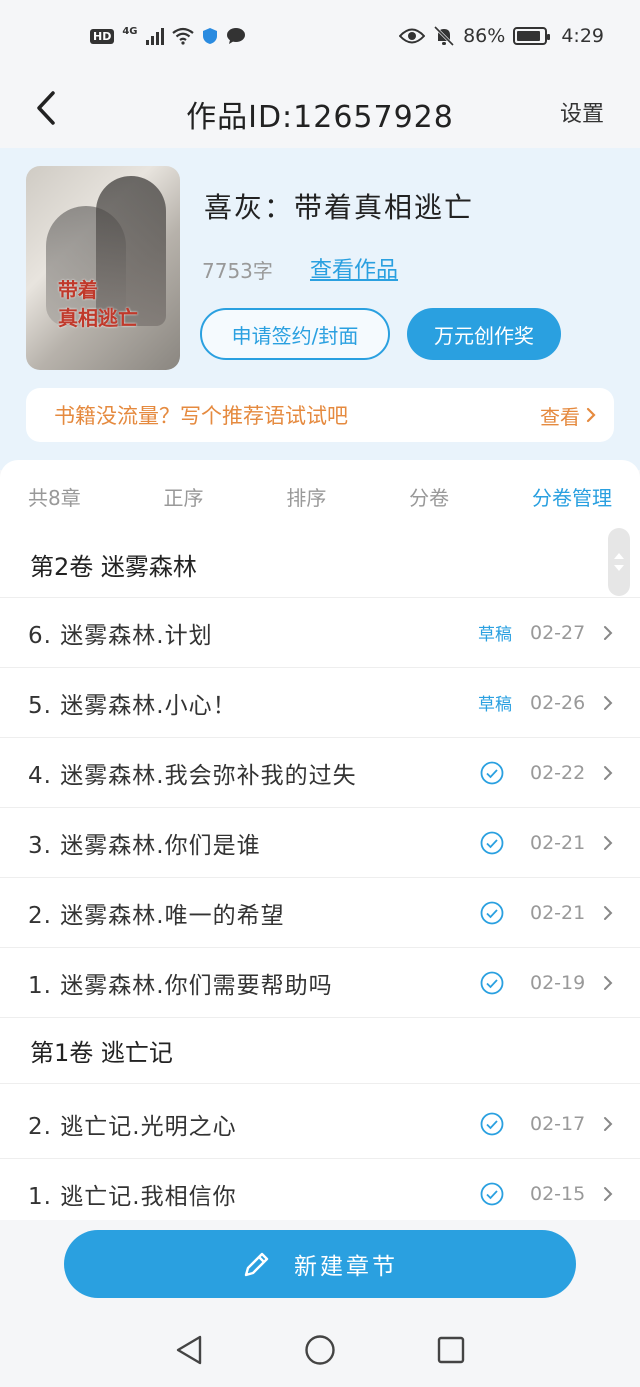  Describe the element at coordinates (444, 36) in the screenshot. I see `mute-bell-icon` at that location.